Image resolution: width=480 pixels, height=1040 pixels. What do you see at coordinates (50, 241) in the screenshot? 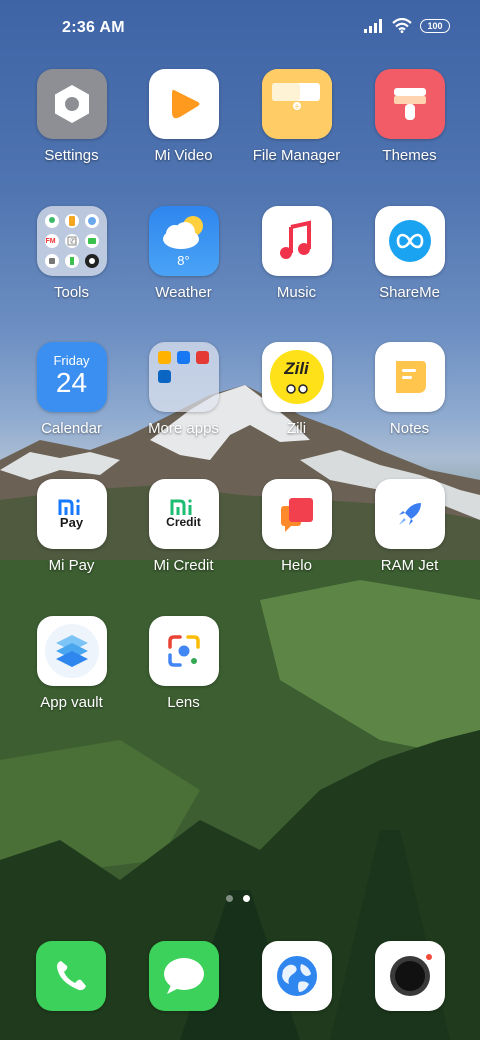
I see `tools-fm-glyph: FM` at bounding box center [50, 241].